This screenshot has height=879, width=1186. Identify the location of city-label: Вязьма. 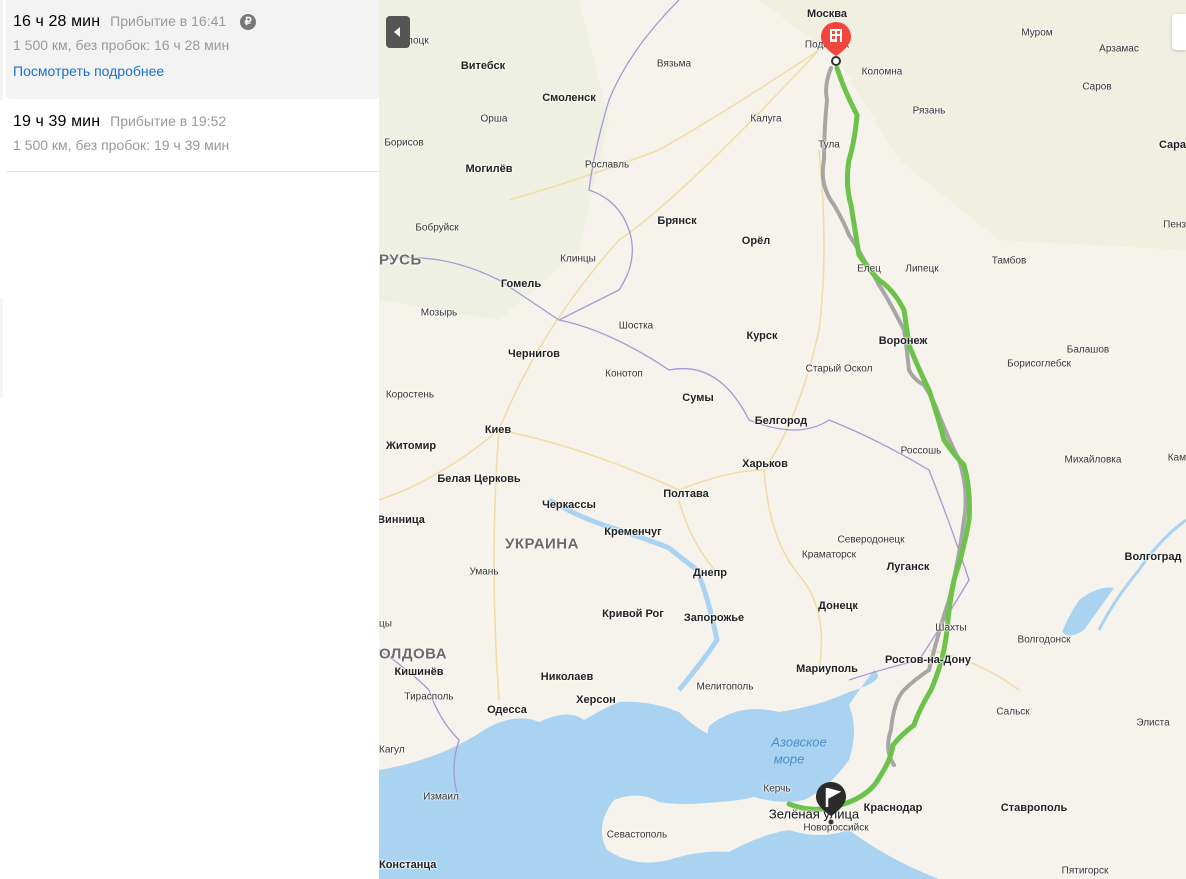
(674, 64).